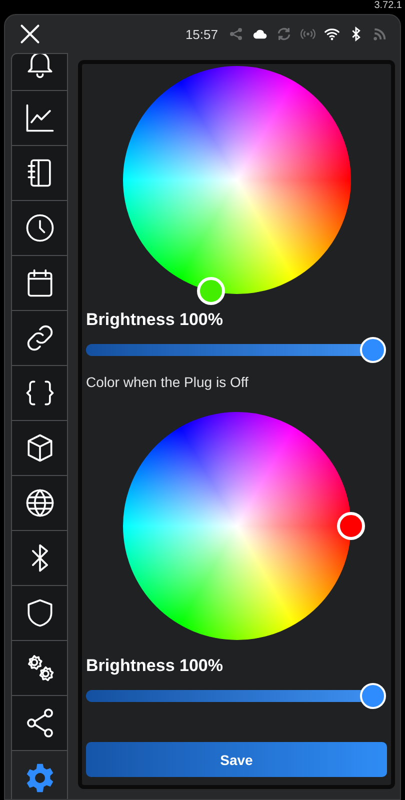  Describe the element at coordinates (30, 34) in the screenshot. I see `close-icon` at that location.